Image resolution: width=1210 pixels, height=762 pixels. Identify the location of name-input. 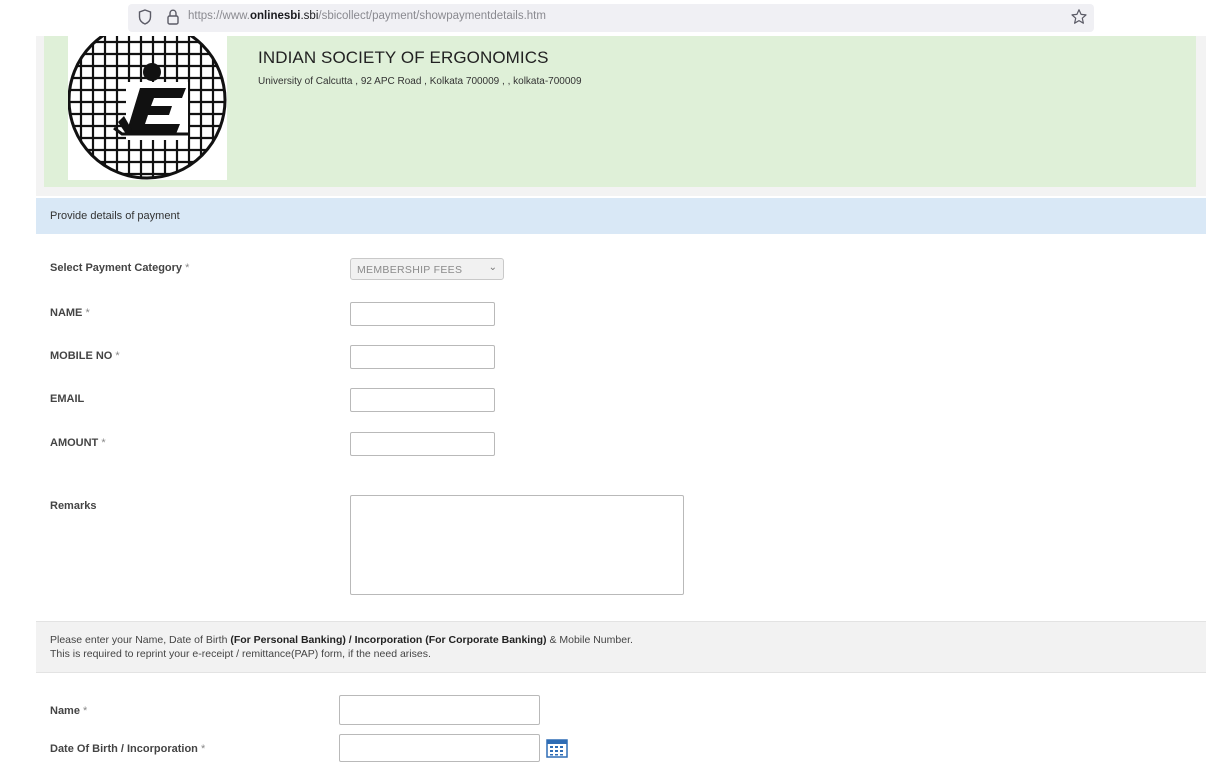
(422, 314).